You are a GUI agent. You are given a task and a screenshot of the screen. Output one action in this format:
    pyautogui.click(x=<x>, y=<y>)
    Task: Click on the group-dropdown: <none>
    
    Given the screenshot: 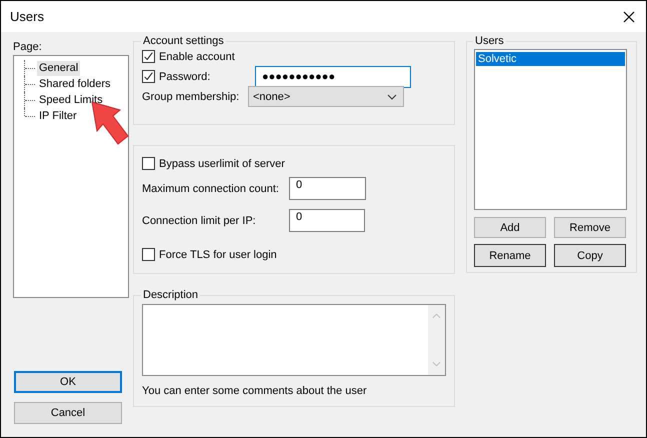 What is the action you would take?
    pyautogui.click(x=326, y=96)
    